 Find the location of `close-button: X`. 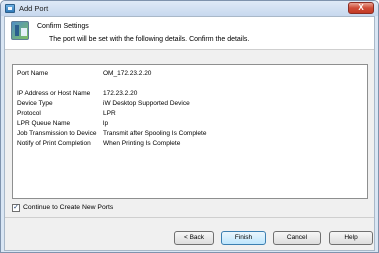

close-button: X is located at coordinates (361, 8).